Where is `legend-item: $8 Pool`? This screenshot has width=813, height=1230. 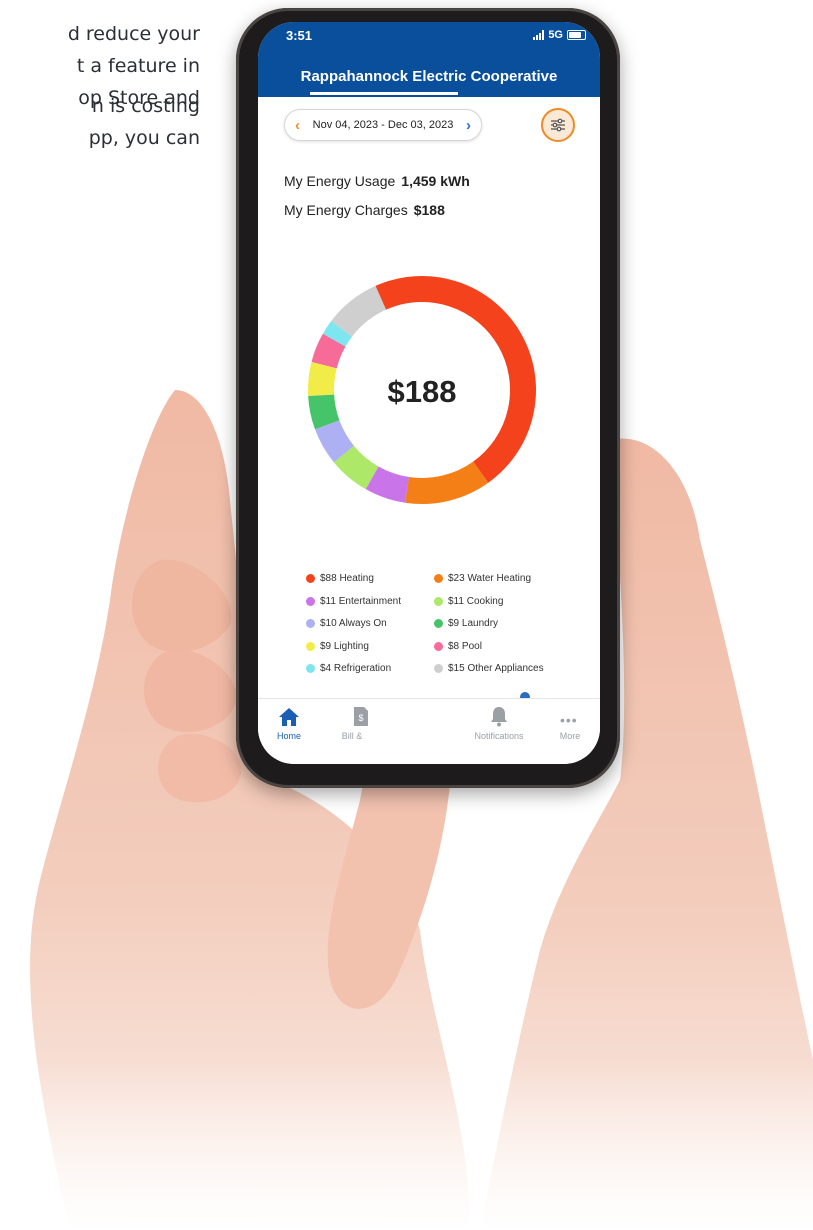 legend-item: $8 Pool is located at coordinates (458, 646).